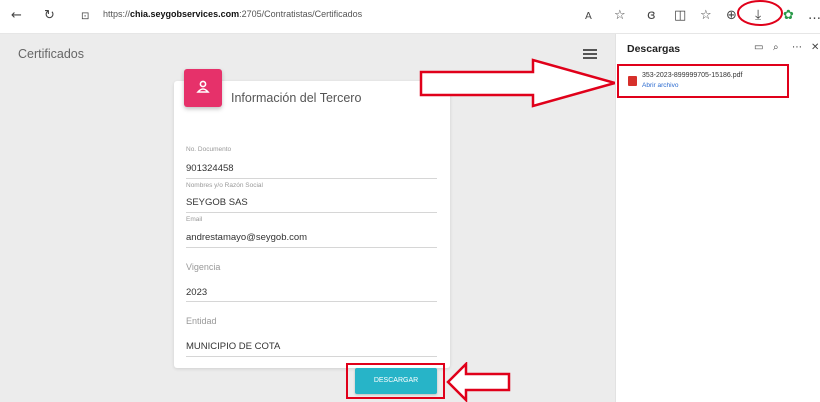 The image size is (820, 402). I want to click on download-button: DESCARGAR, so click(396, 381).